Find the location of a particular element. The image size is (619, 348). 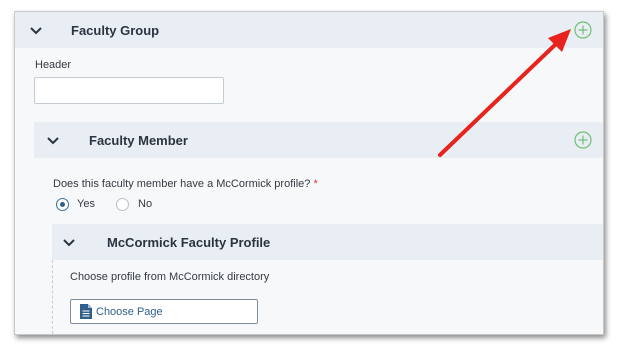

red-arrow is located at coordinates (504, 93).